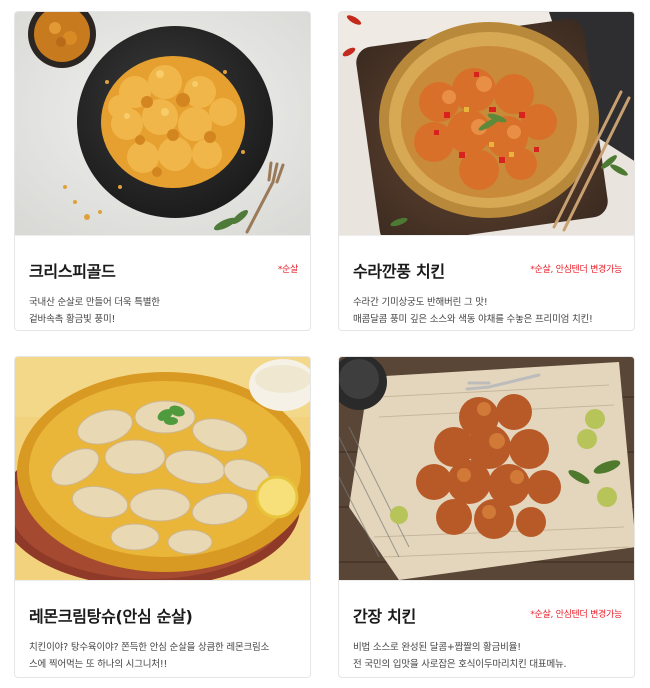  What do you see at coordinates (420, 302) in the screenshot?
I see `description-line: 수라간 기미상궁도 반해버린 그 맛!` at bounding box center [420, 302].